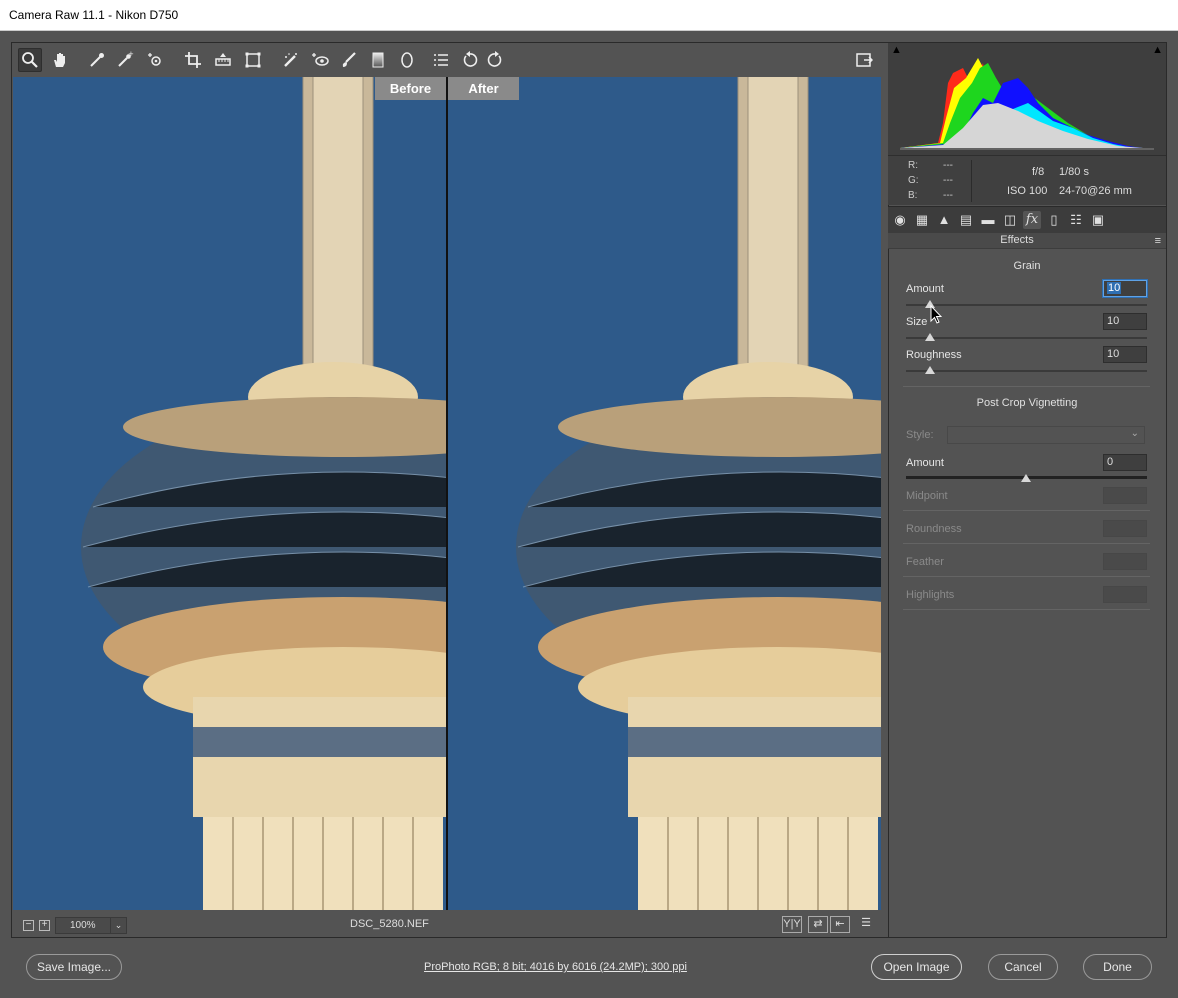  Describe the element at coordinates (407, 60) in the screenshot. I see `radial-filter-tool-icon` at that location.